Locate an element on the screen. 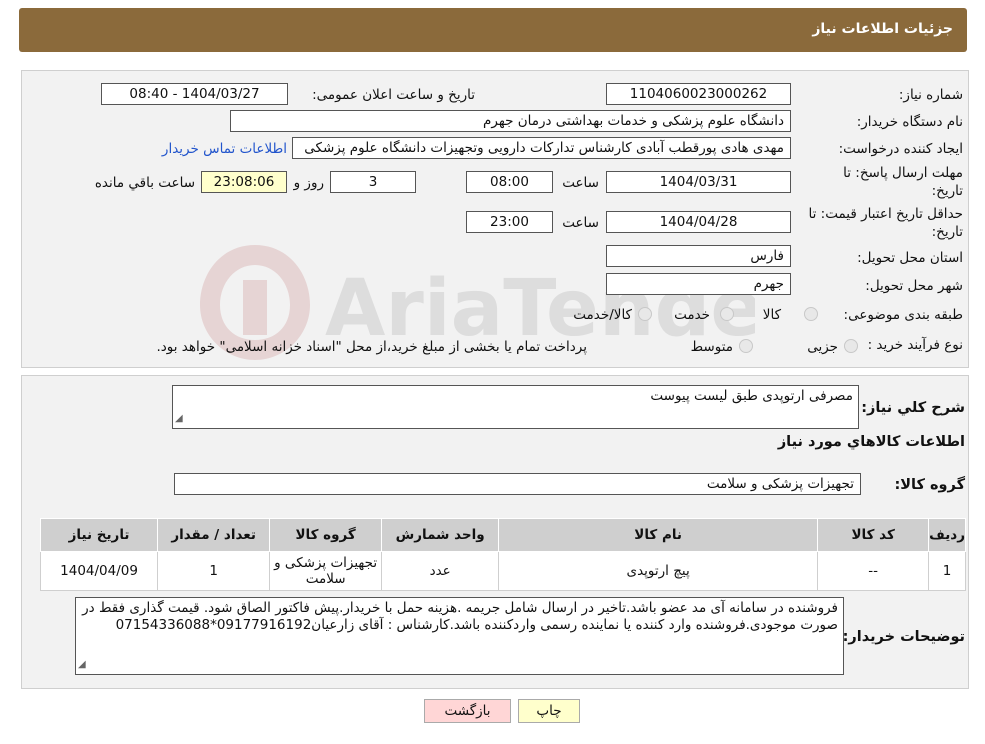 The image size is (985, 744). province-label: استان محل تحویل: is located at coordinates (910, 258).